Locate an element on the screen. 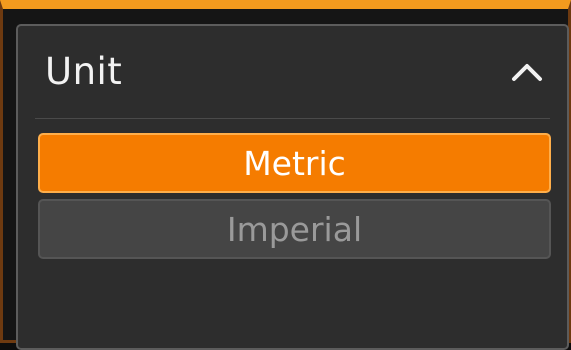 The image size is (571, 350). header-divider is located at coordinates (292, 118).